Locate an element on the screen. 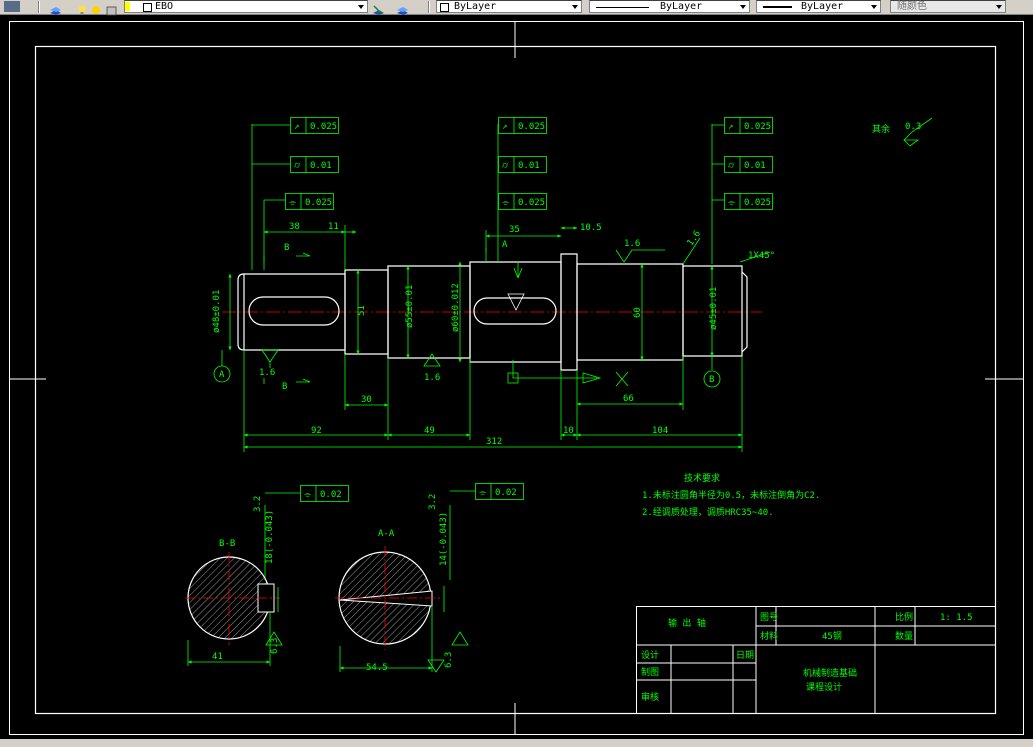  scale-label: 比例 is located at coordinates (904, 617).